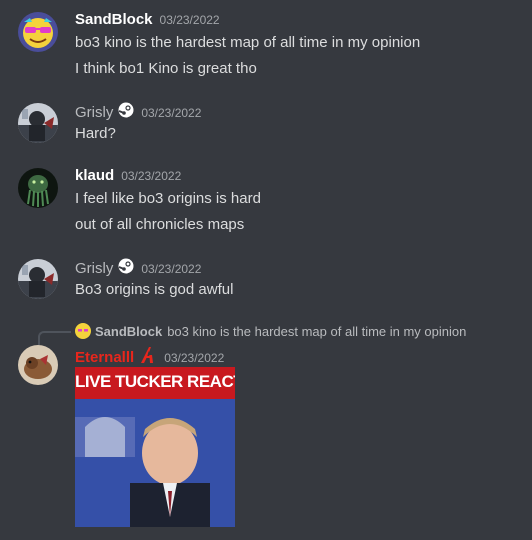 The width and height of the screenshot is (532, 540). Describe the element at coordinates (168, 198) in the screenshot. I see `message-line: I feel like bo3 origins is hard` at that location.